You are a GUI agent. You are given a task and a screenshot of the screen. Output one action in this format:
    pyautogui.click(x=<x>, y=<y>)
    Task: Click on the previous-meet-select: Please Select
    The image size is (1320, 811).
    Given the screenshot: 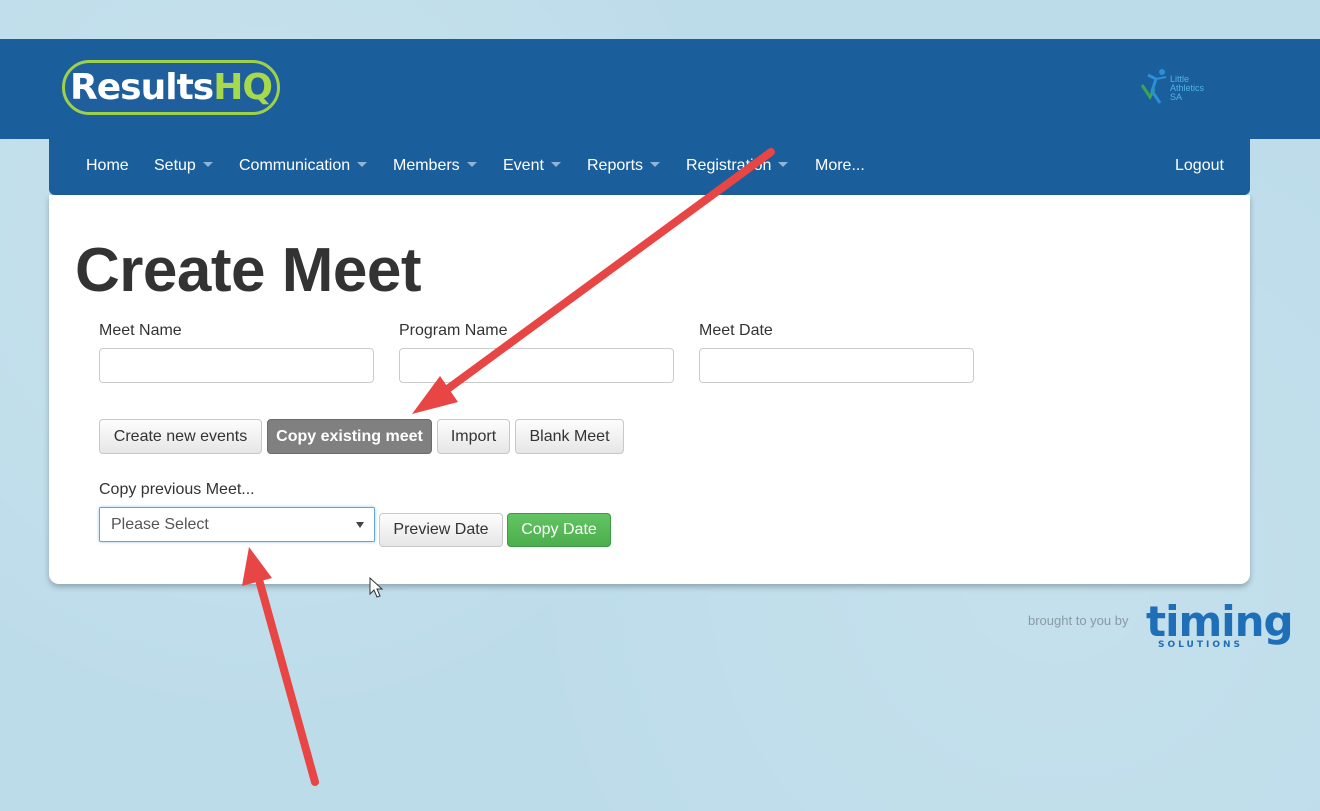 What is the action you would take?
    pyautogui.click(x=237, y=524)
    